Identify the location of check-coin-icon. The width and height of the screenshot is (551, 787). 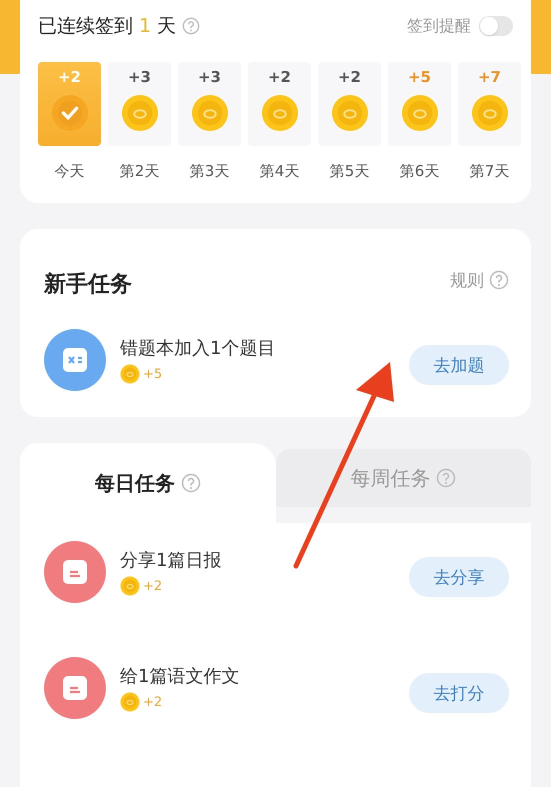
(69, 113).